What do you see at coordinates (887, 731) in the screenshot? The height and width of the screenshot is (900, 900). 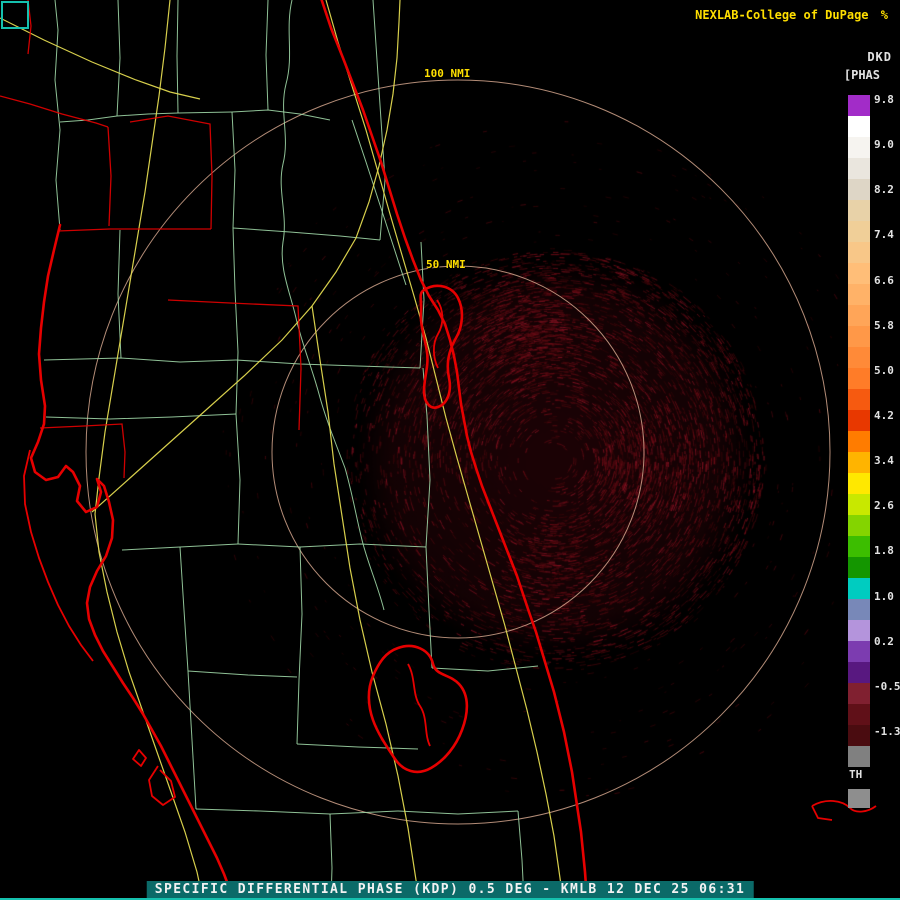 I see `colorbar-tick-label: -1.3` at bounding box center [887, 731].